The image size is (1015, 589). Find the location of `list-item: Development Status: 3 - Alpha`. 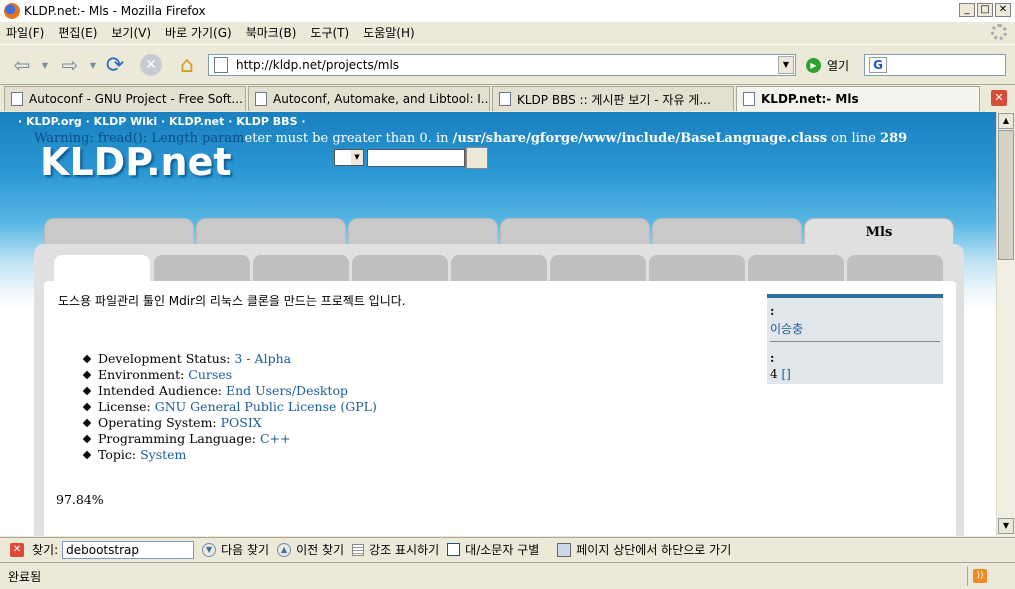

list-item: Development Status: 3 - Alpha is located at coordinates (229, 359).